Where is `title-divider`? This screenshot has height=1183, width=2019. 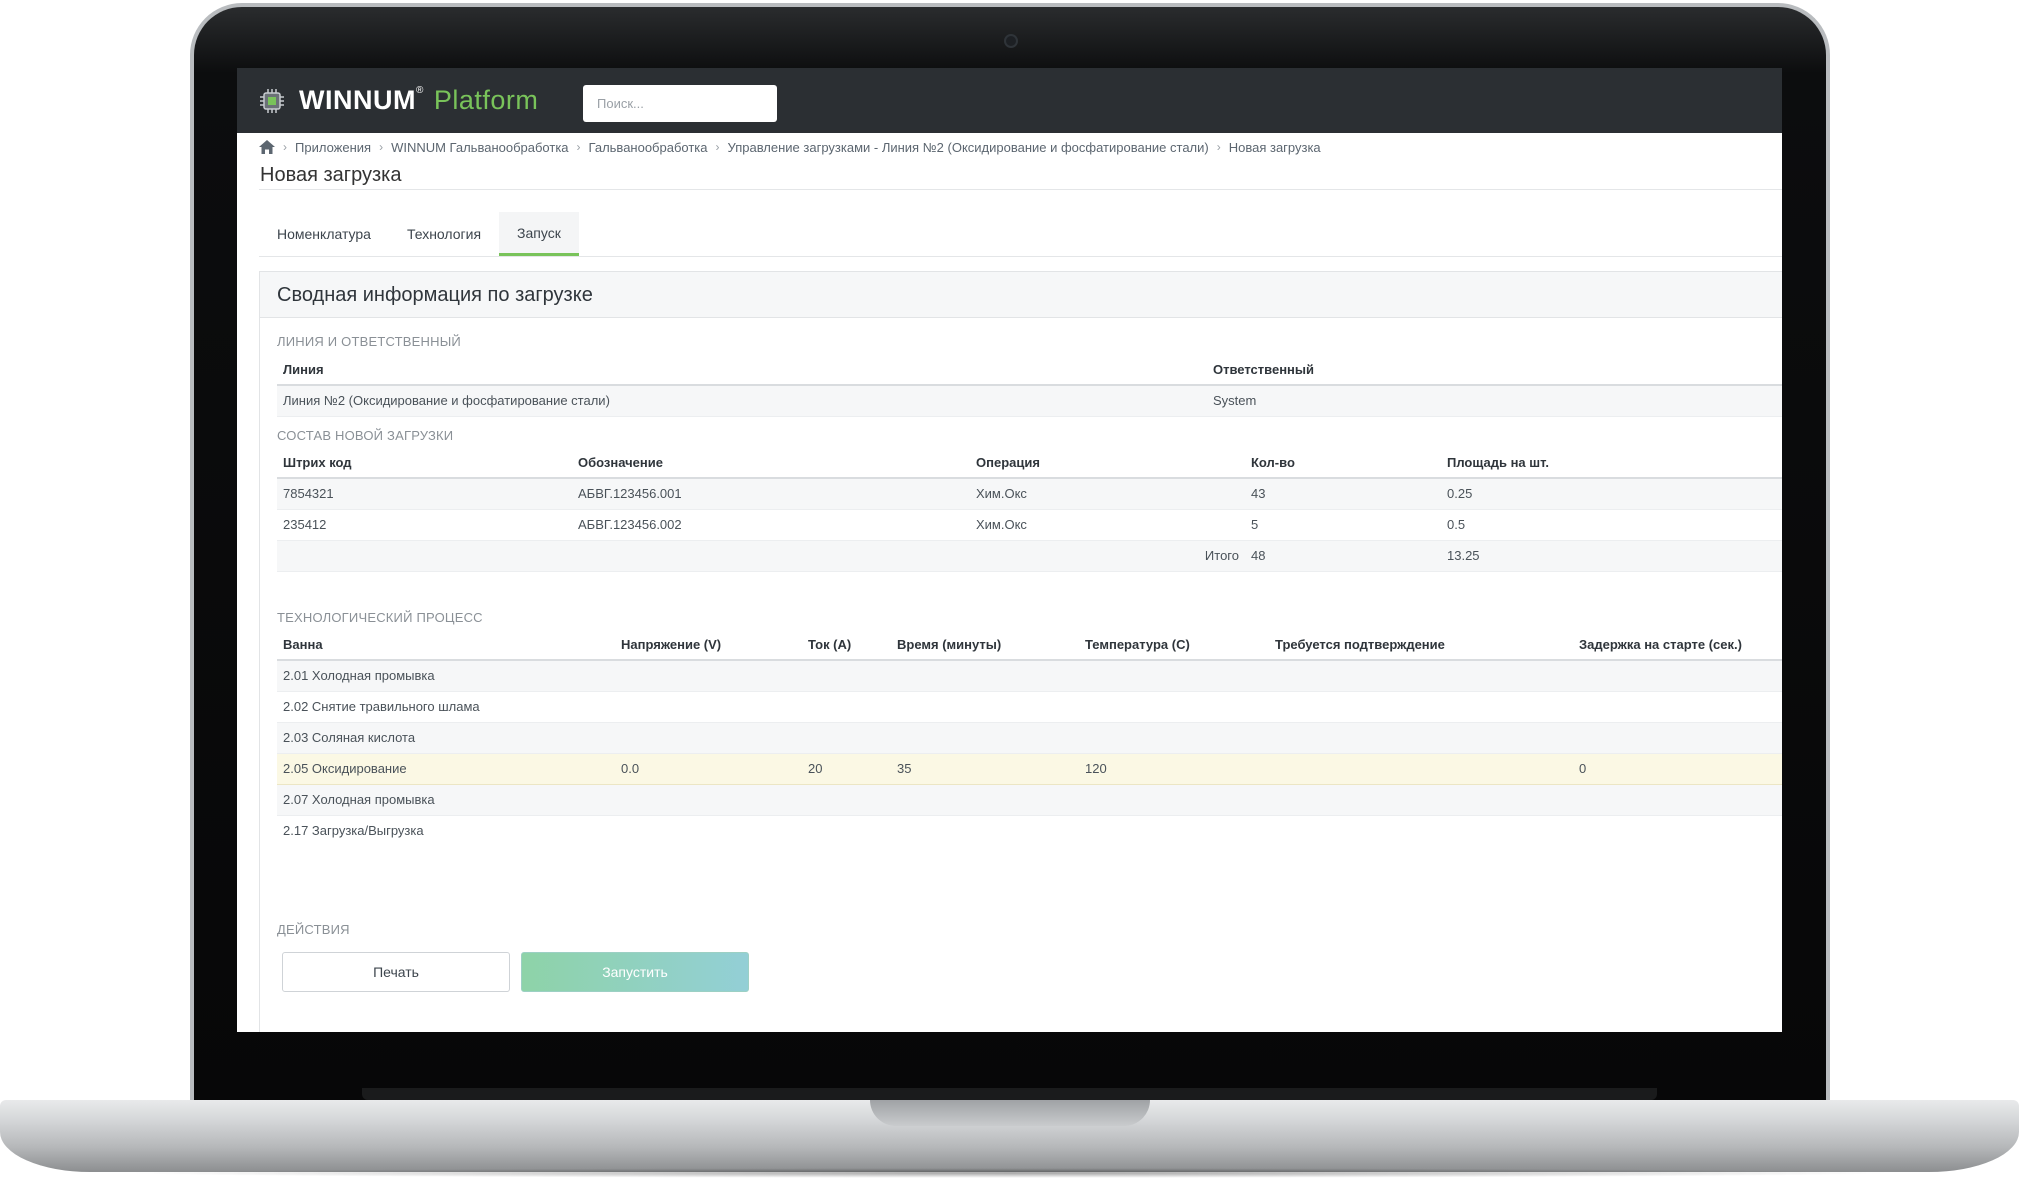
title-divider is located at coordinates (1020, 189).